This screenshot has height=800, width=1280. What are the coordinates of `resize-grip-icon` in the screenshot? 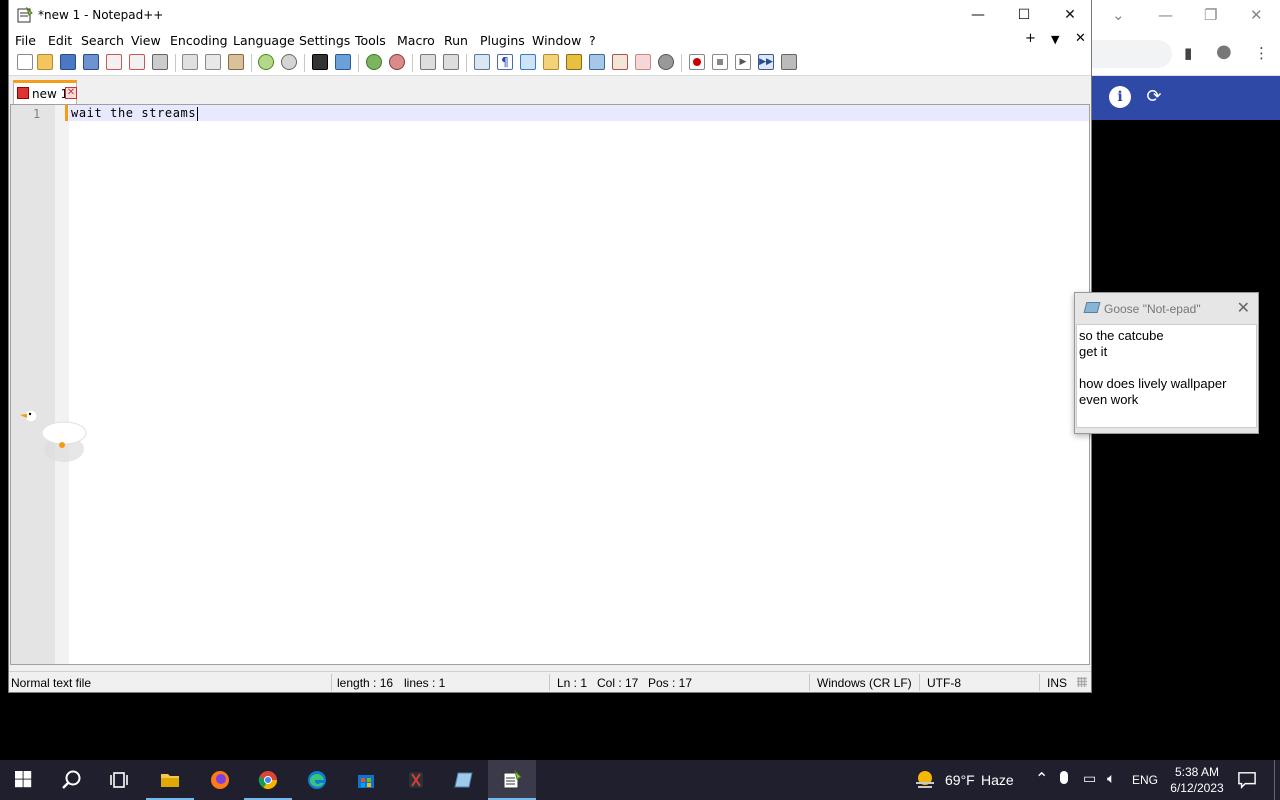 It's located at (1082, 682).